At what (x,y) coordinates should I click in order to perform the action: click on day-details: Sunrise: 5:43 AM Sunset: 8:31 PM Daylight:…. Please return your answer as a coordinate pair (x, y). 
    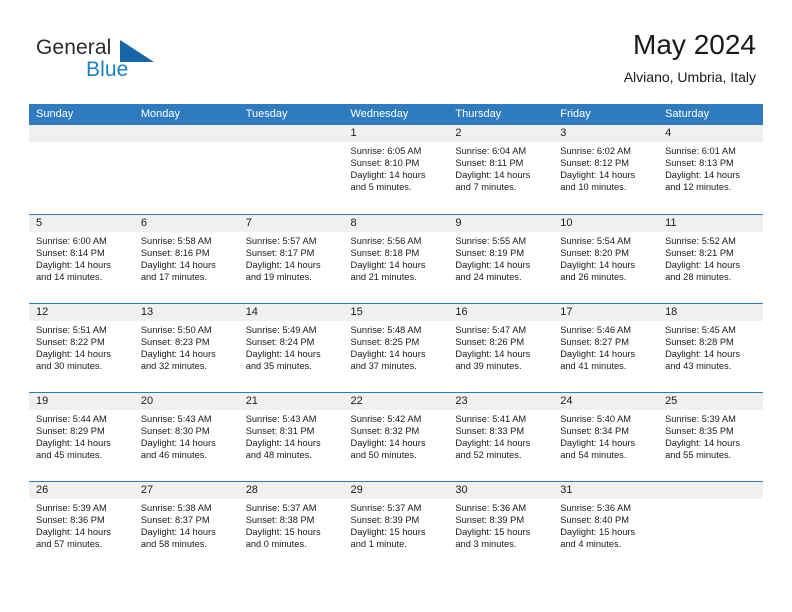
    Looking at the image, I should click on (291, 435).